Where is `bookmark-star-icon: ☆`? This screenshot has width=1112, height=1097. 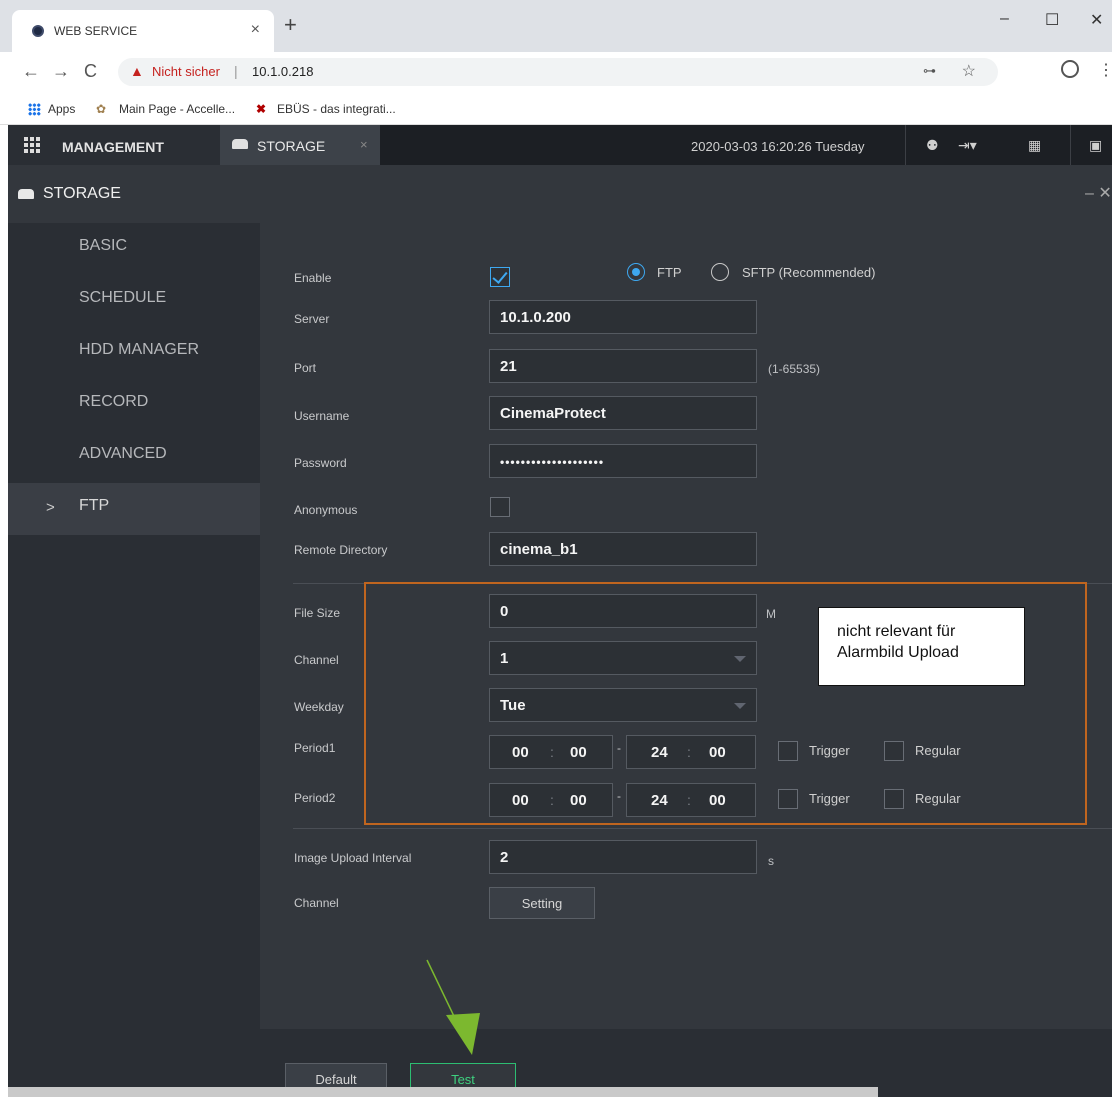 bookmark-star-icon: ☆ is located at coordinates (969, 71).